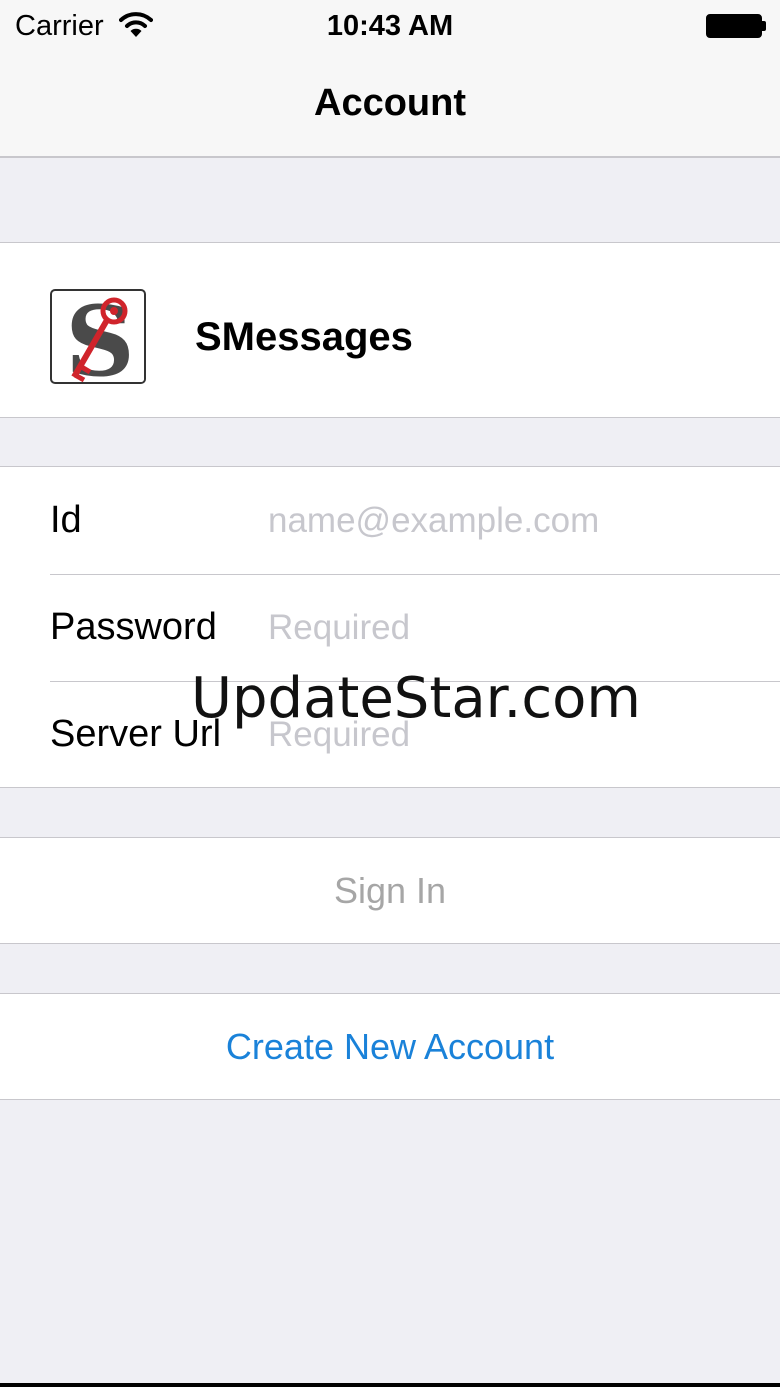 Image resolution: width=780 pixels, height=1387 pixels. Describe the element at coordinates (66, 520) in the screenshot. I see `id-label: Id` at that location.